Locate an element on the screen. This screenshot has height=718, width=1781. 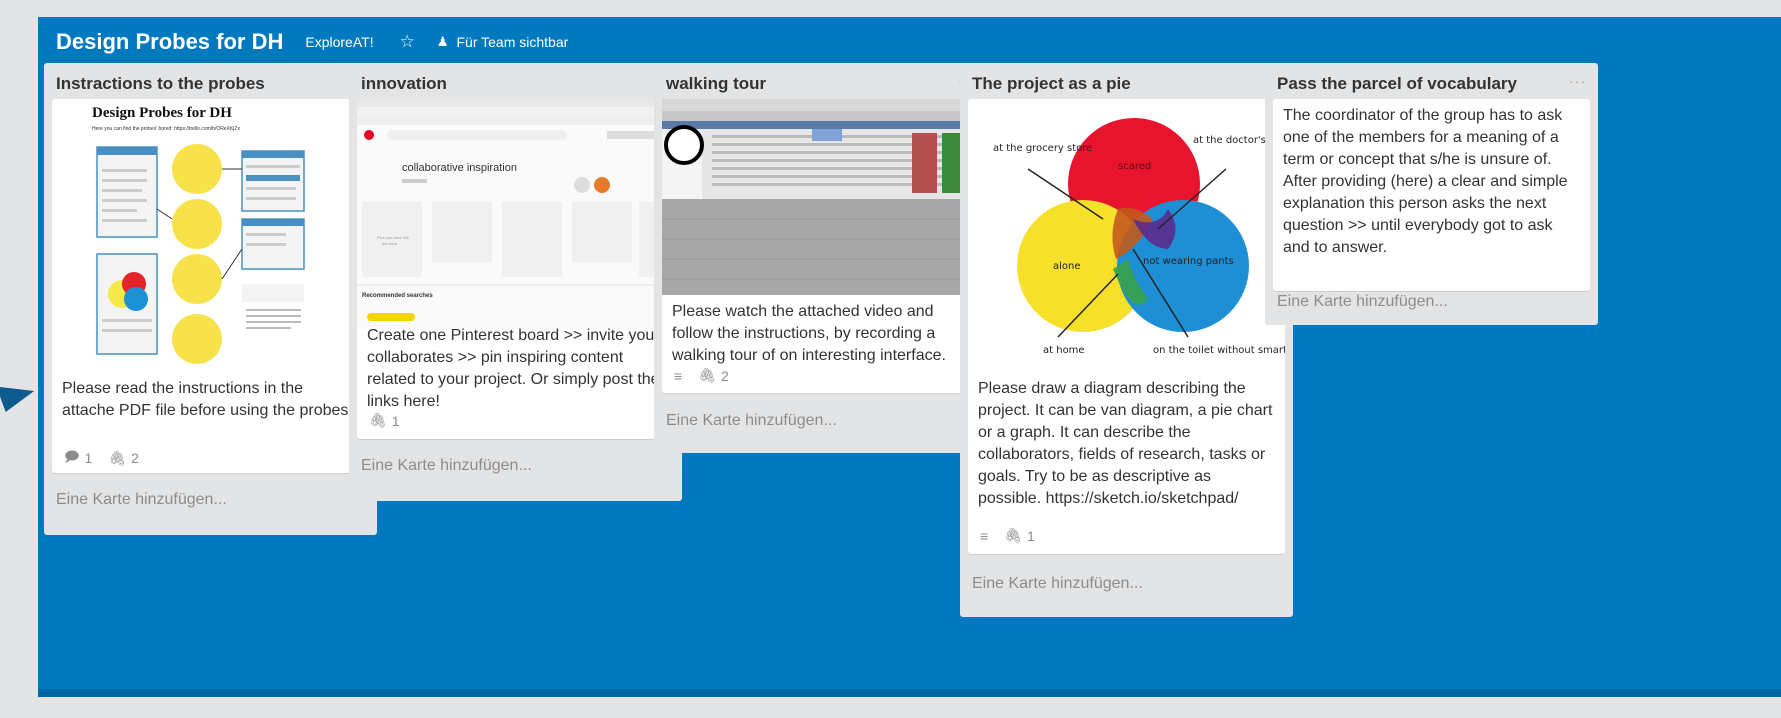
svg-text: Pins you save will is located at coordinates (393, 237).